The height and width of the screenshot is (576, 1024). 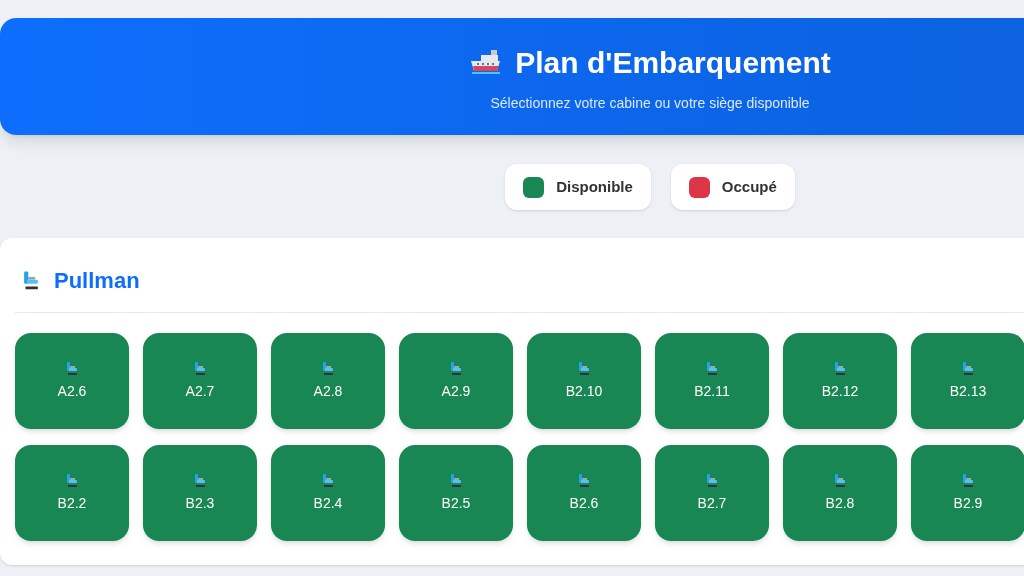 What do you see at coordinates (840, 493) in the screenshot?
I see `seat-button: B2.8` at bounding box center [840, 493].